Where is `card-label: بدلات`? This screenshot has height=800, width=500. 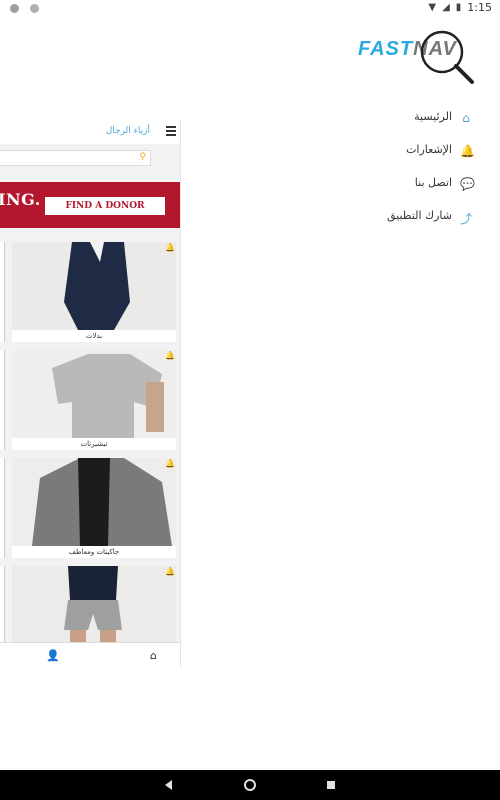
card-label: بدلات is located at coordinates (94, 336).